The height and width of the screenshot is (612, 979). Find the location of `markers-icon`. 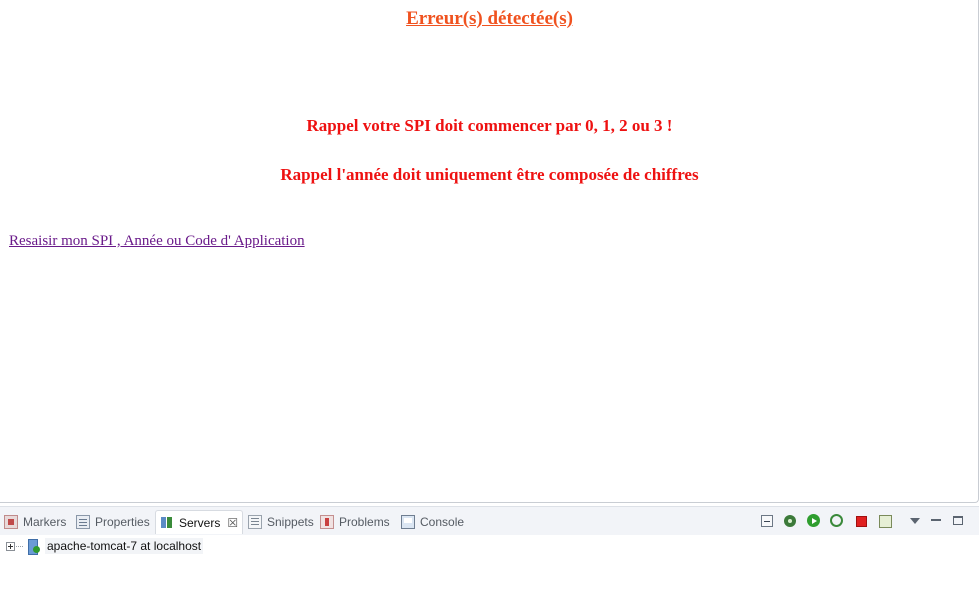

markers-icon is located at coordinates (11, 522).